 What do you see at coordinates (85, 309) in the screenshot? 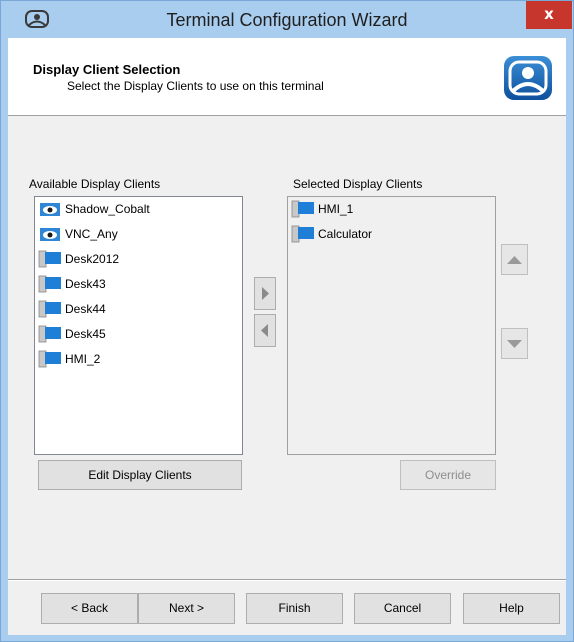
I see `list-item-label: Desk44` at bounding box center [85, 309].